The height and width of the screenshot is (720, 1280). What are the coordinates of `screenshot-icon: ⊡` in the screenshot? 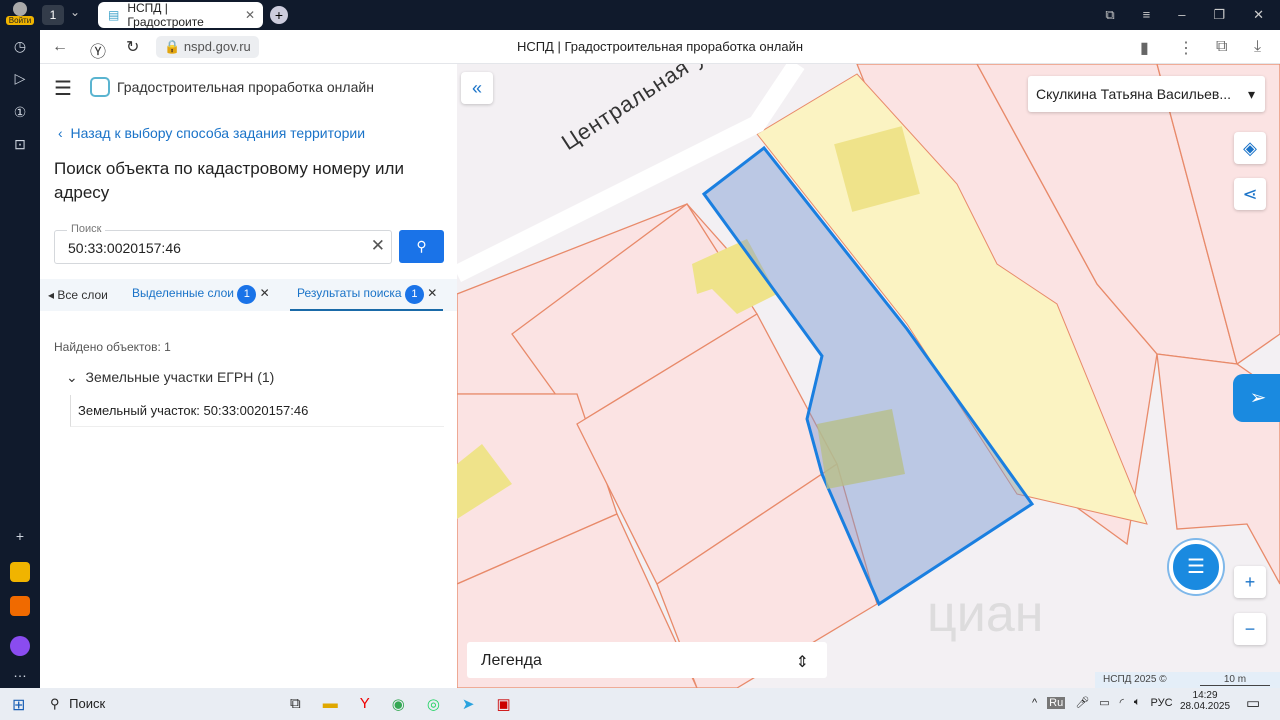 It's located at (20, 146).